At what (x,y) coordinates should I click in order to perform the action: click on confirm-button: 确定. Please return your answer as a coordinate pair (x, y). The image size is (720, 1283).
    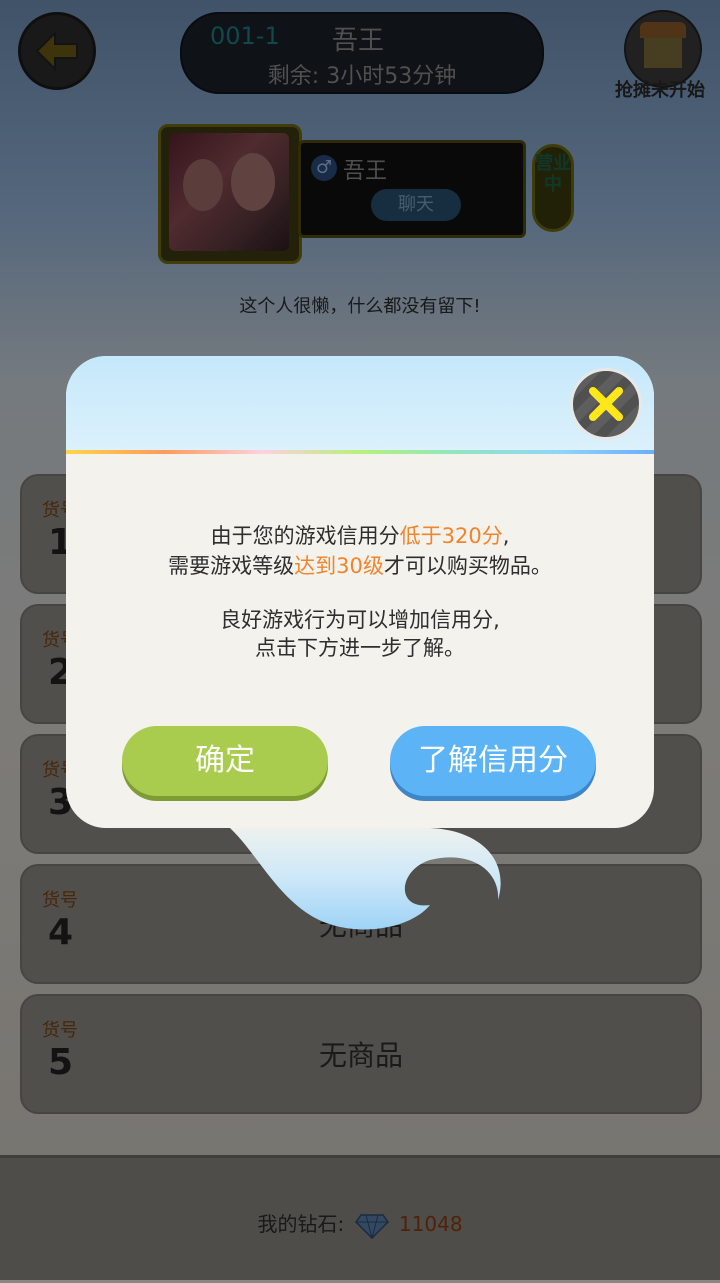
    Looking at the image, I should click on (225, 761).